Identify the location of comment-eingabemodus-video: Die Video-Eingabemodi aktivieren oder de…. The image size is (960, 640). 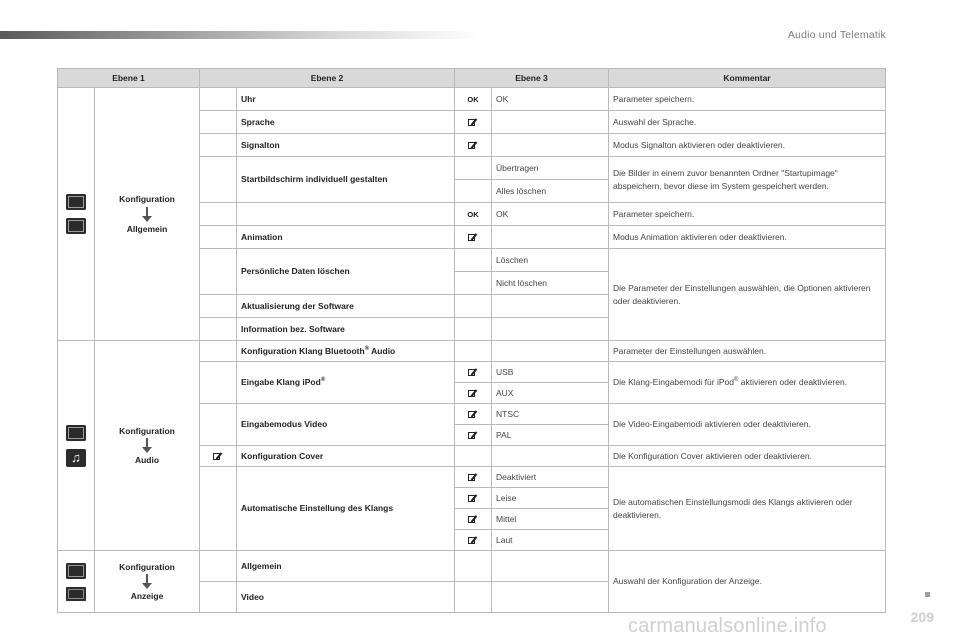
(747, 424).